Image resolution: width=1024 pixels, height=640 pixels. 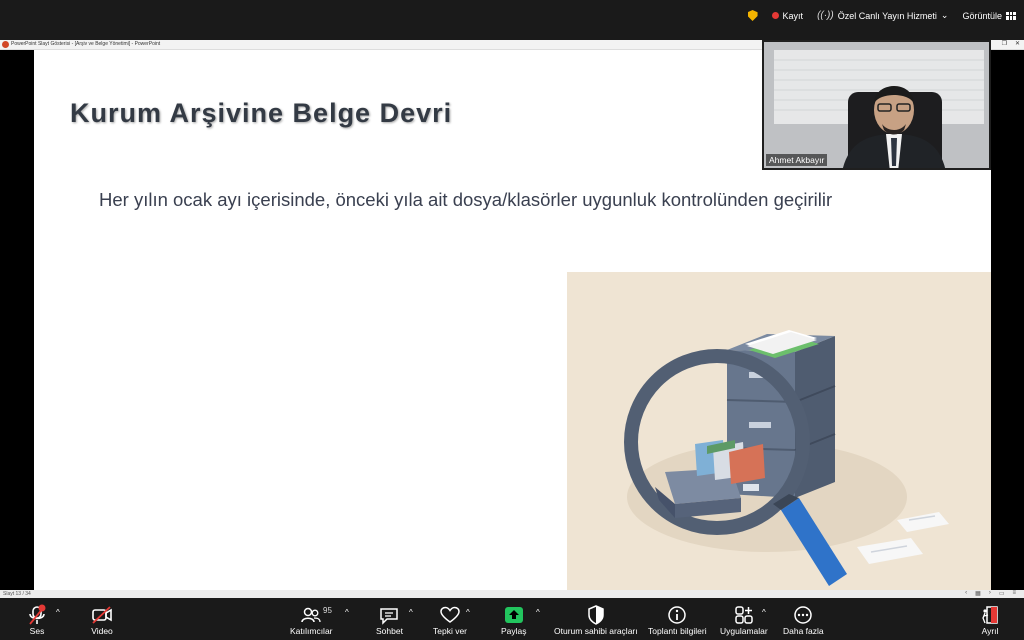 I want to click on audio-label: Ses, so click(x=37, y=631).